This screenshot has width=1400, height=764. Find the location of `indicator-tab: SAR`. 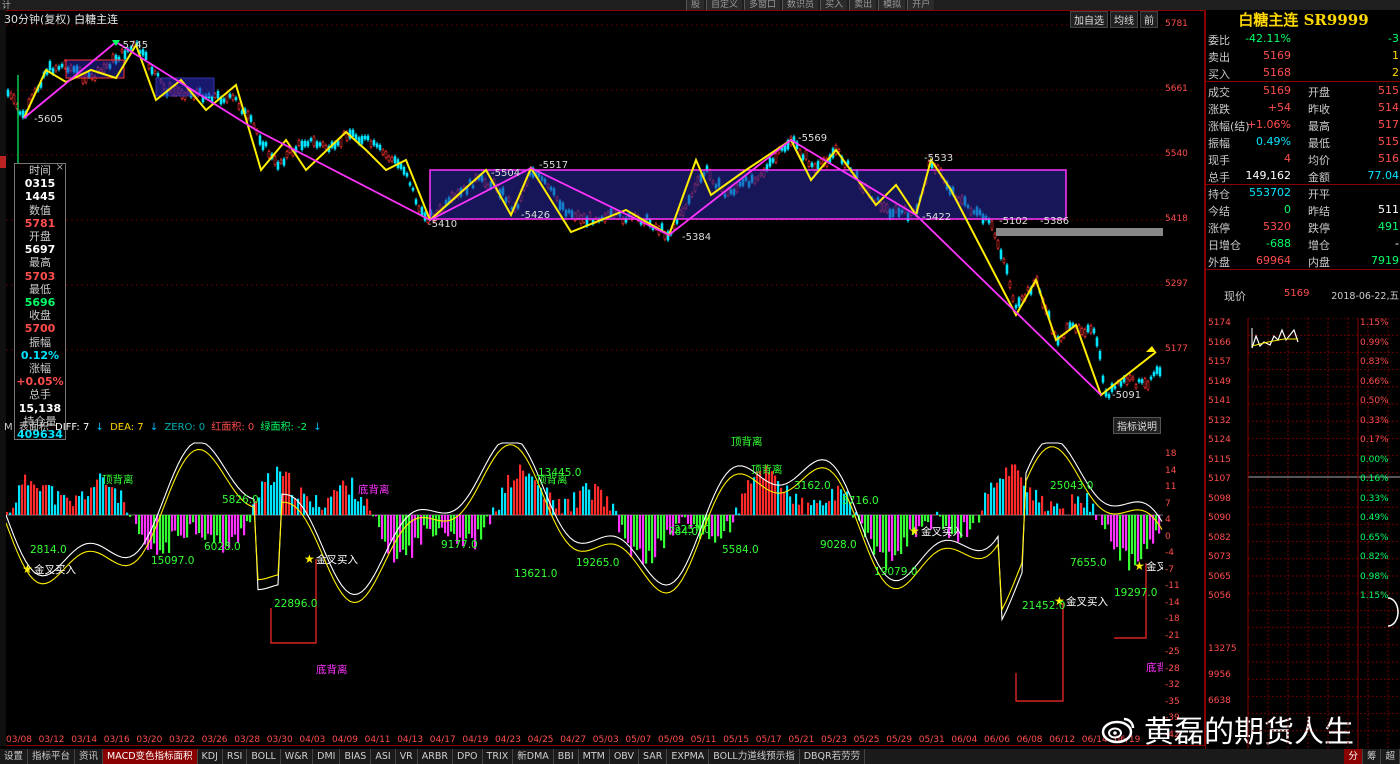

indicator-tab: SAR is located at coordinates (653, 756).